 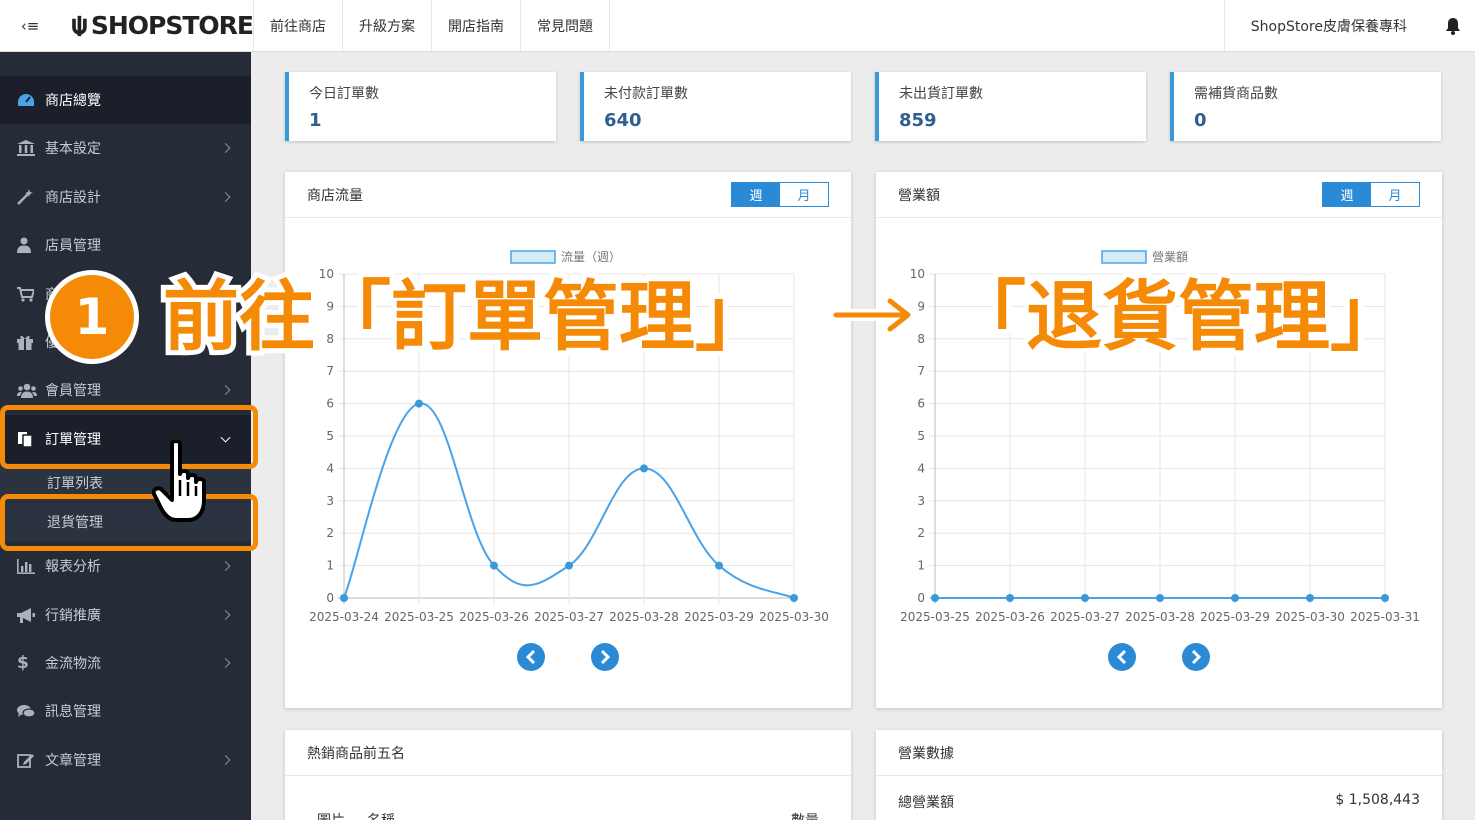 What do you see at coordinates (918, 120) in the screenshot?
I see `stat-value: 859` at bounding box center [918, 120].